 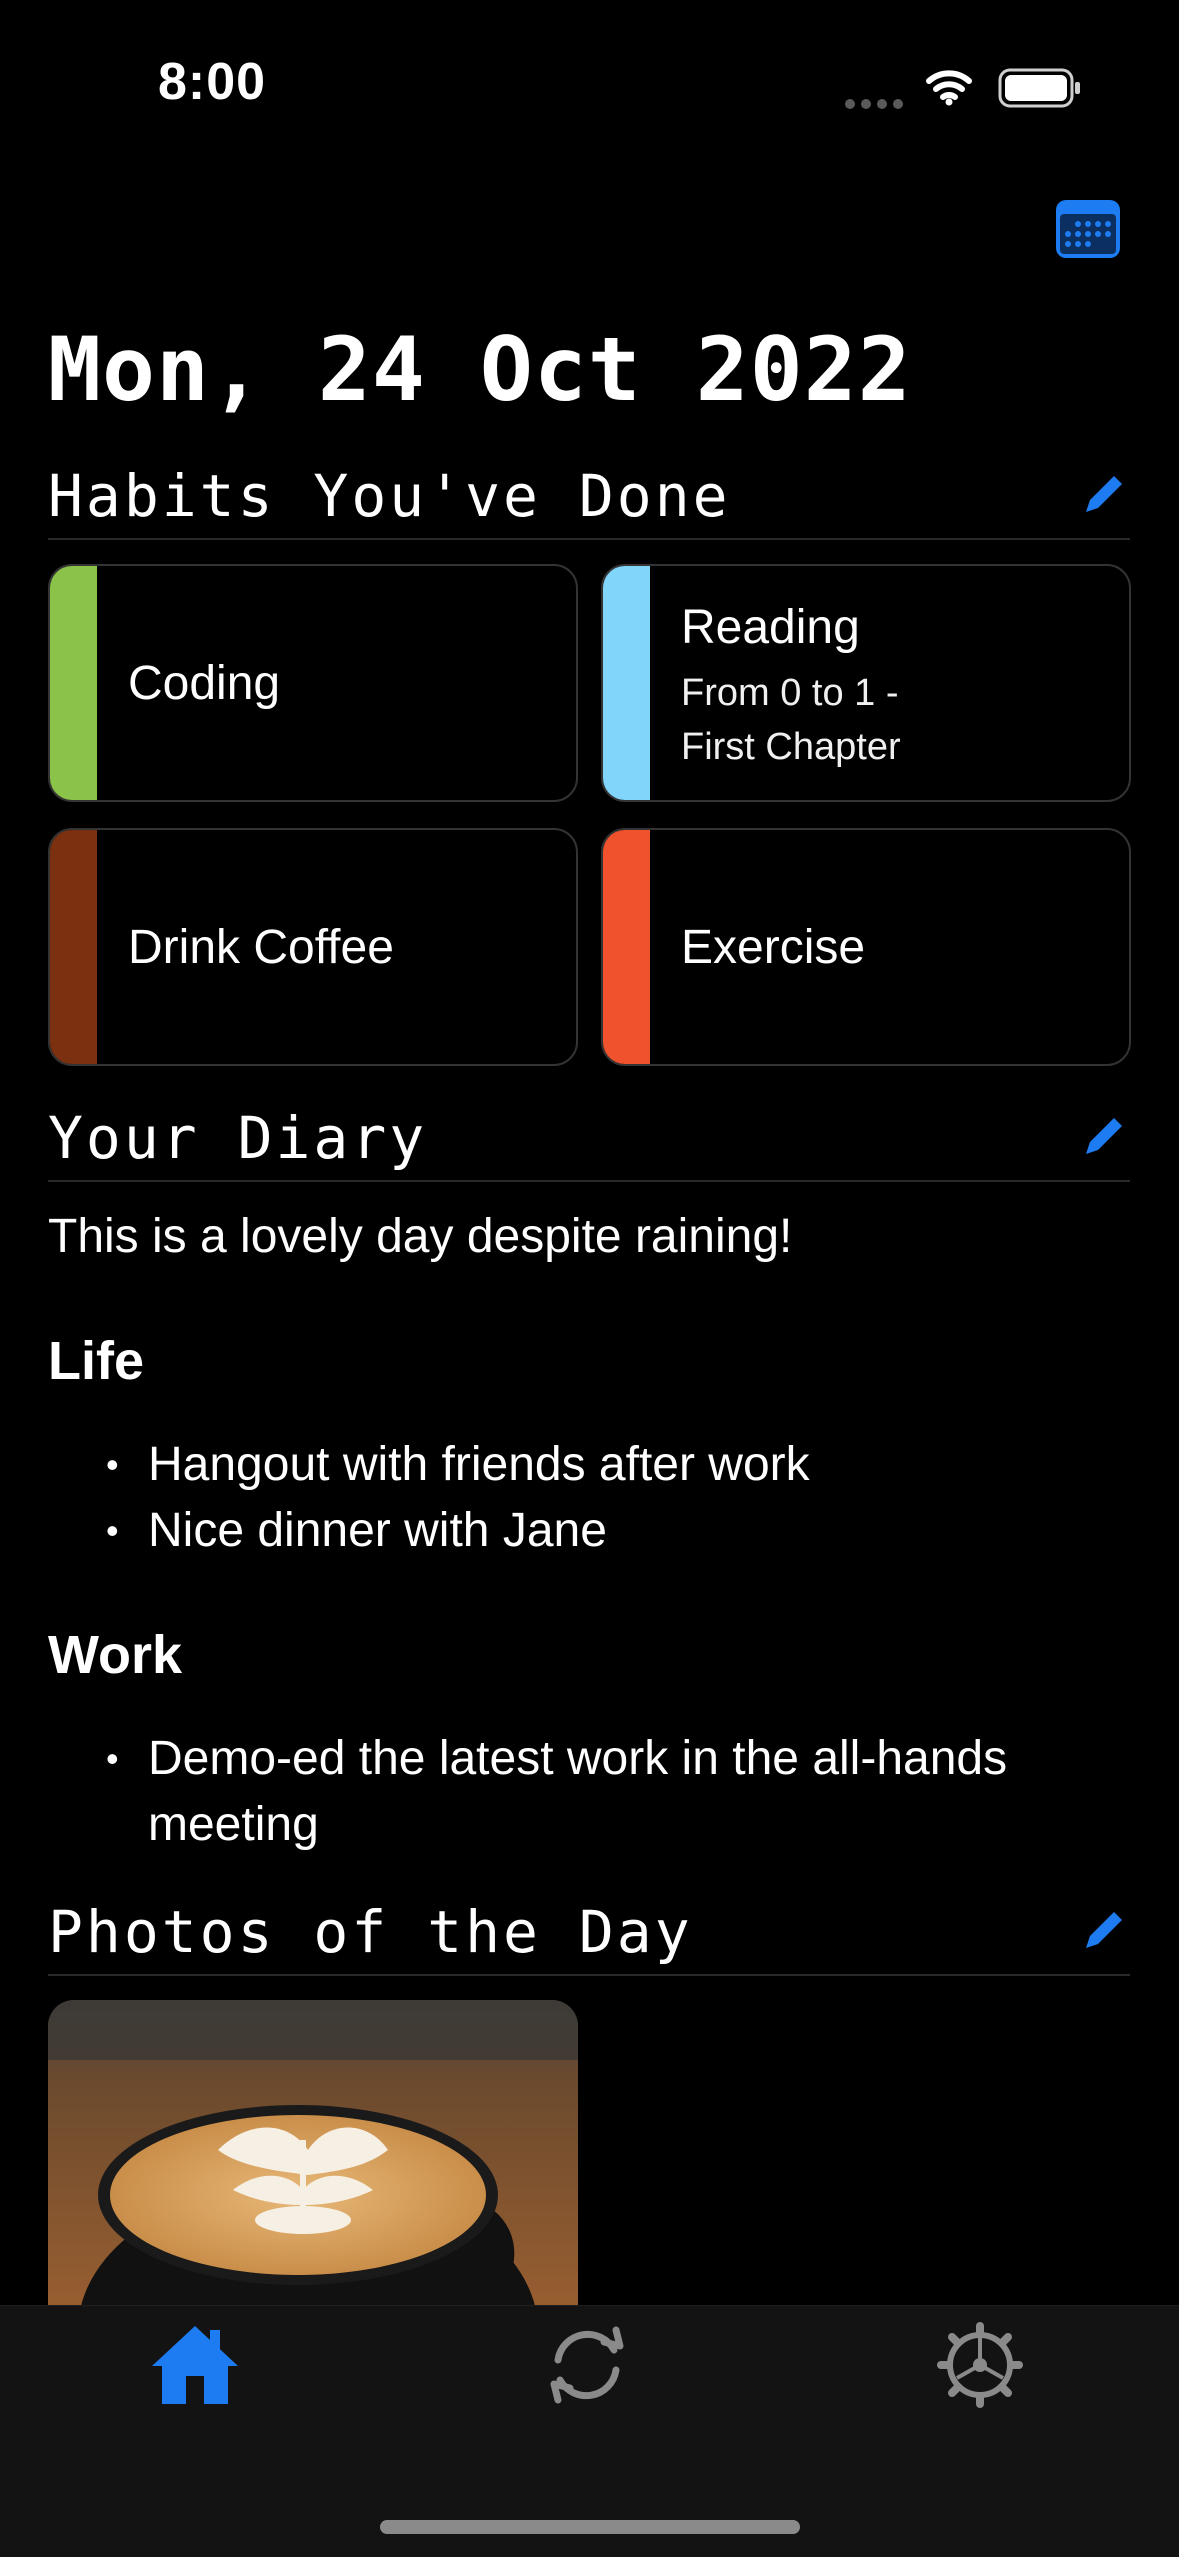 What do you see at coordinates (980, 2365) in the screenshot?
I see `tab-settings-gear-icon` at bounding box center [980, 2365].